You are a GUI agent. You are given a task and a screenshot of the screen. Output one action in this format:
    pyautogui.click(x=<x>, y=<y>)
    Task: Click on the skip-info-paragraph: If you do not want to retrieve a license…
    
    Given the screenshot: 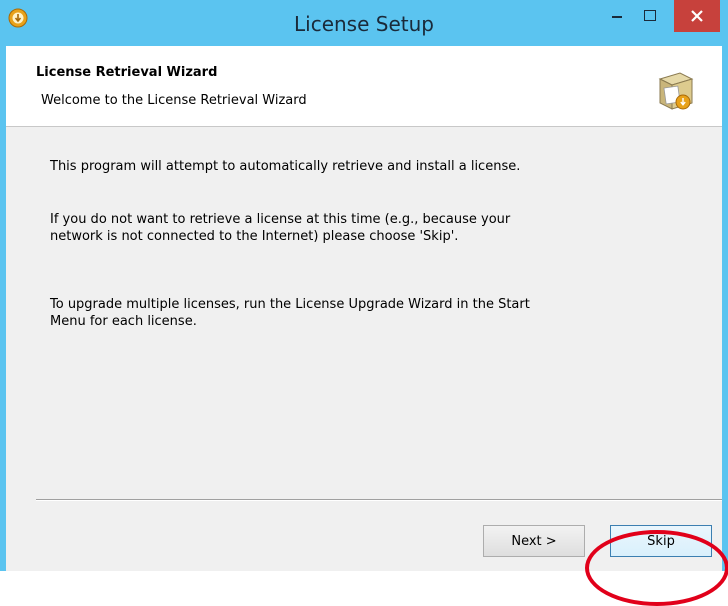 What is the action you would take?
    pyautogui.click(x=280, y=228)
    